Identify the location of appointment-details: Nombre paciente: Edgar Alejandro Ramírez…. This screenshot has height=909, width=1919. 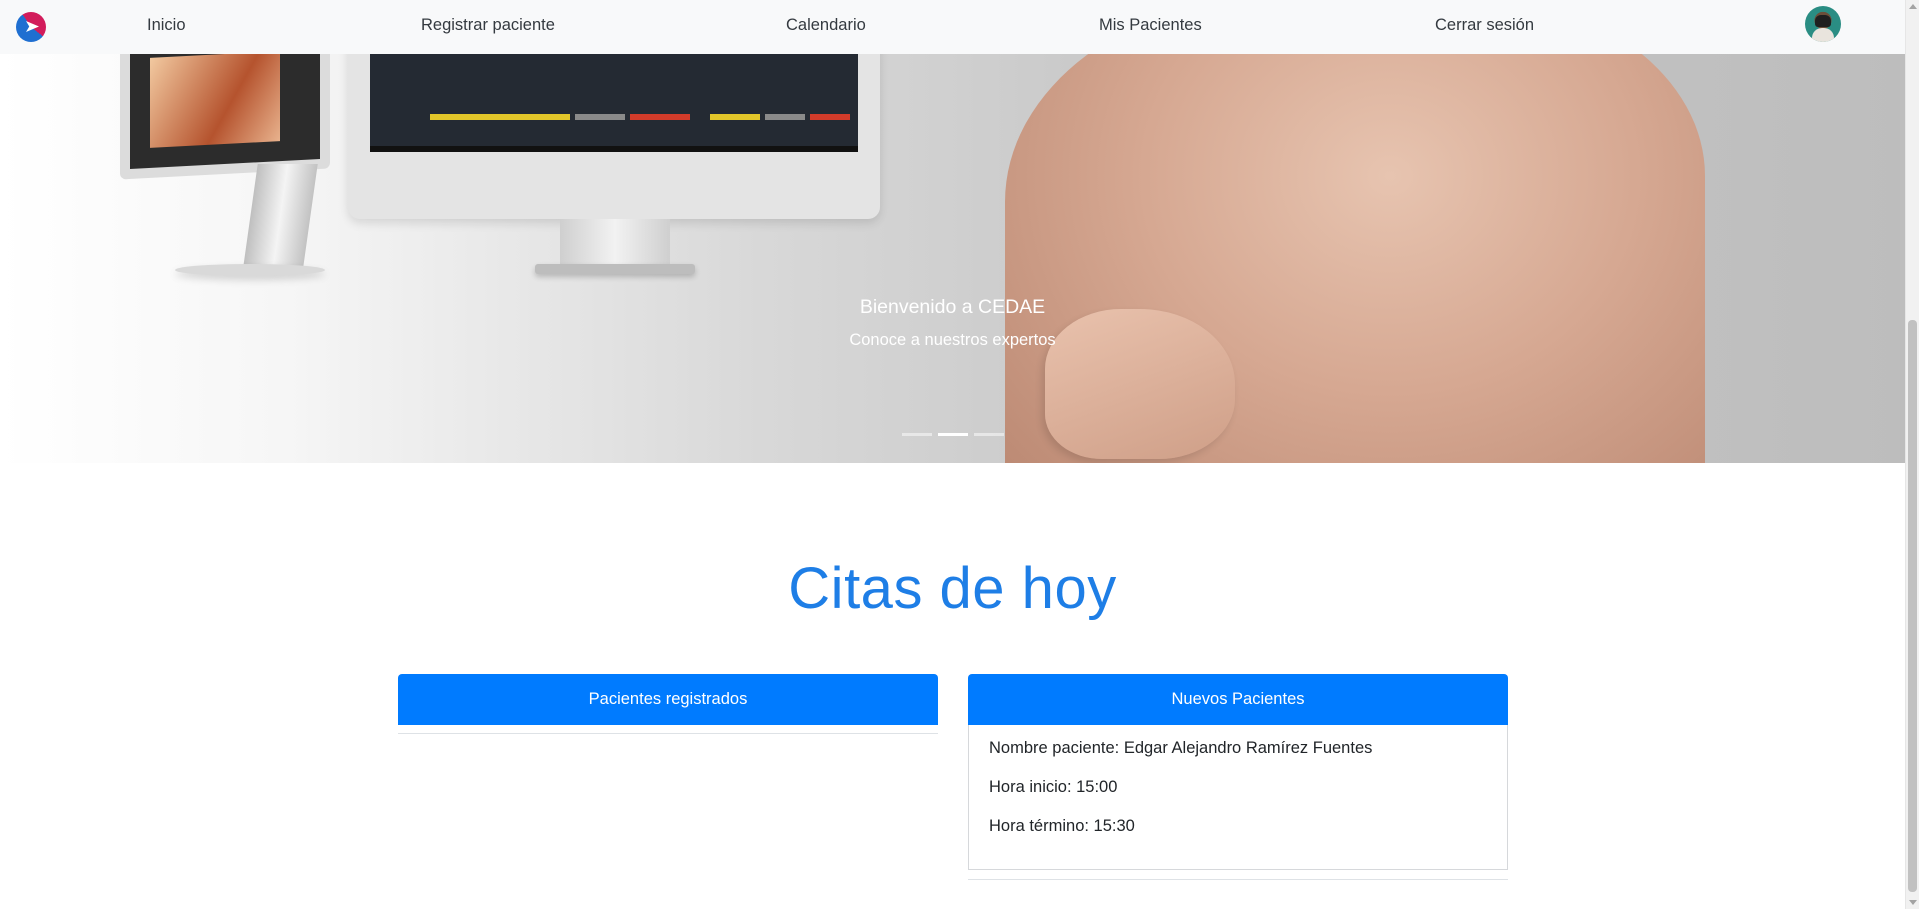
(1238, 797).